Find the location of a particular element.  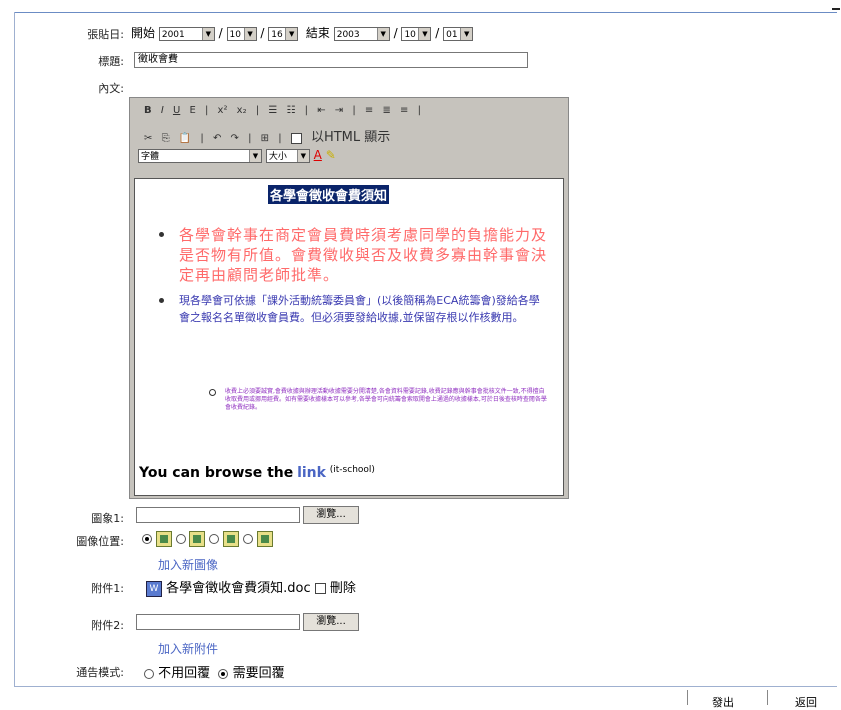

attach1-delete-label: 刪除 is located at coordinates (342, 588).